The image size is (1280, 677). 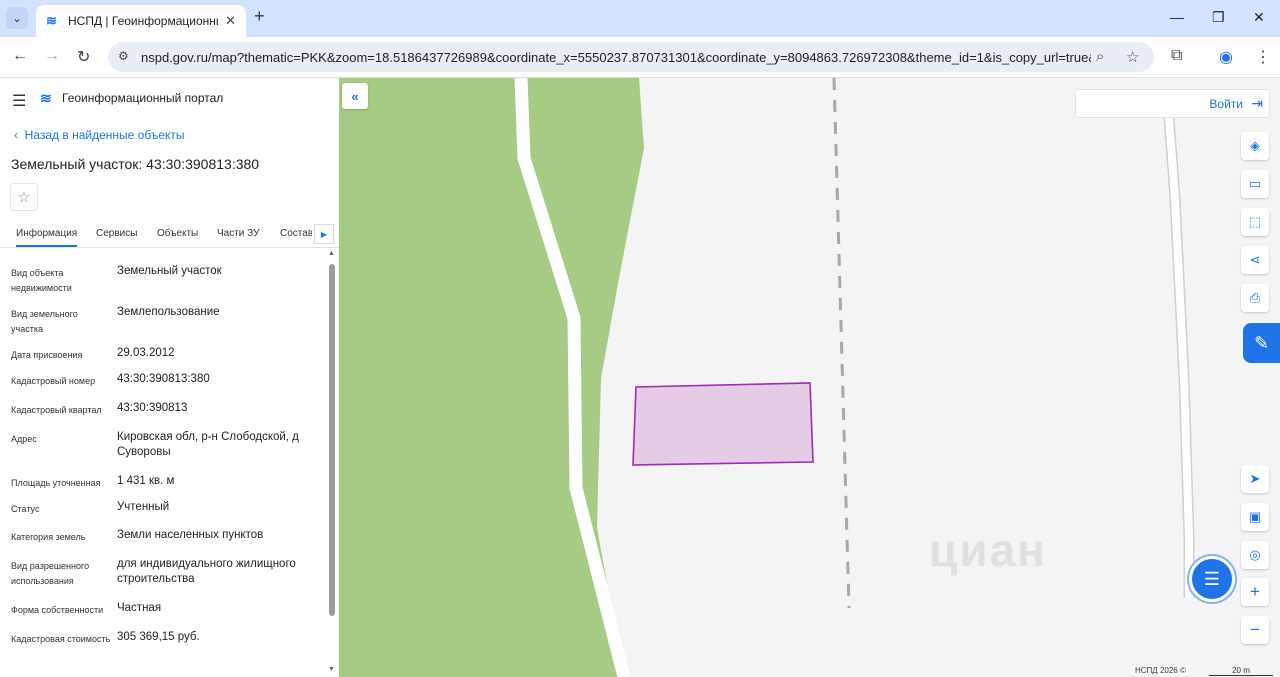 What do you see at coordinates (1255, 298) in the screenshot?
I see `print-icon: ⎙` at bounding box center [1255, 298].